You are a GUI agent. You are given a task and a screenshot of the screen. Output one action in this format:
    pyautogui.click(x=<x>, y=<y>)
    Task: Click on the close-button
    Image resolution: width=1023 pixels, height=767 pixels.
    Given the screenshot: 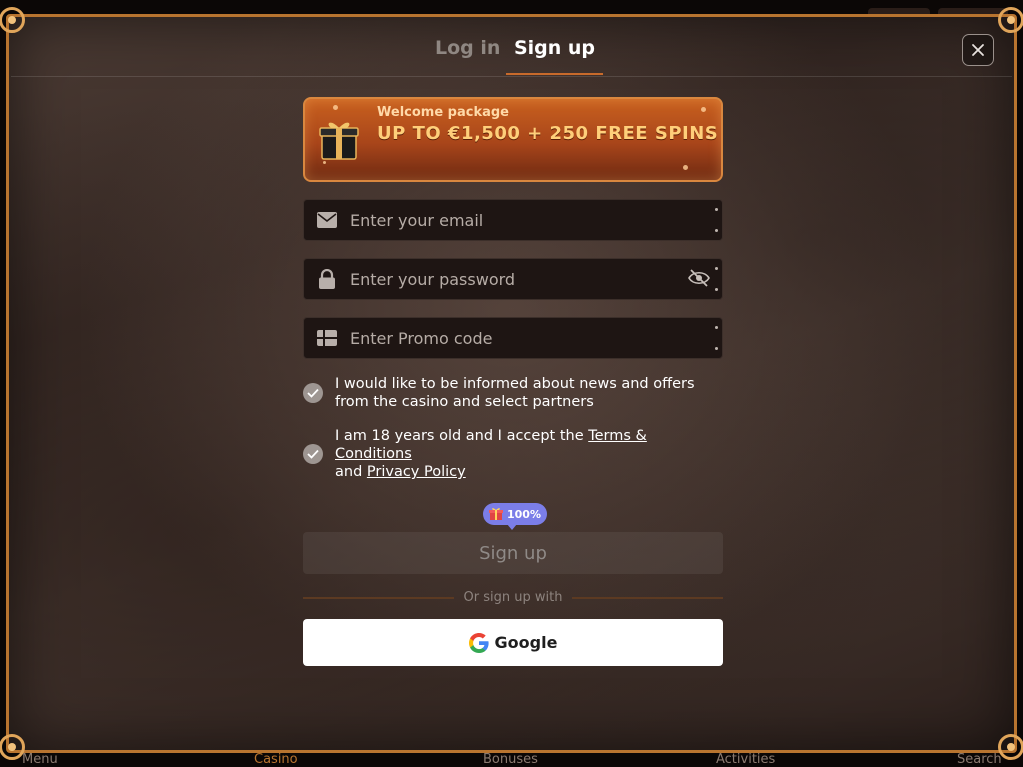 What is the action you would take?
    pyautogui.click(x=978, y=50)
    